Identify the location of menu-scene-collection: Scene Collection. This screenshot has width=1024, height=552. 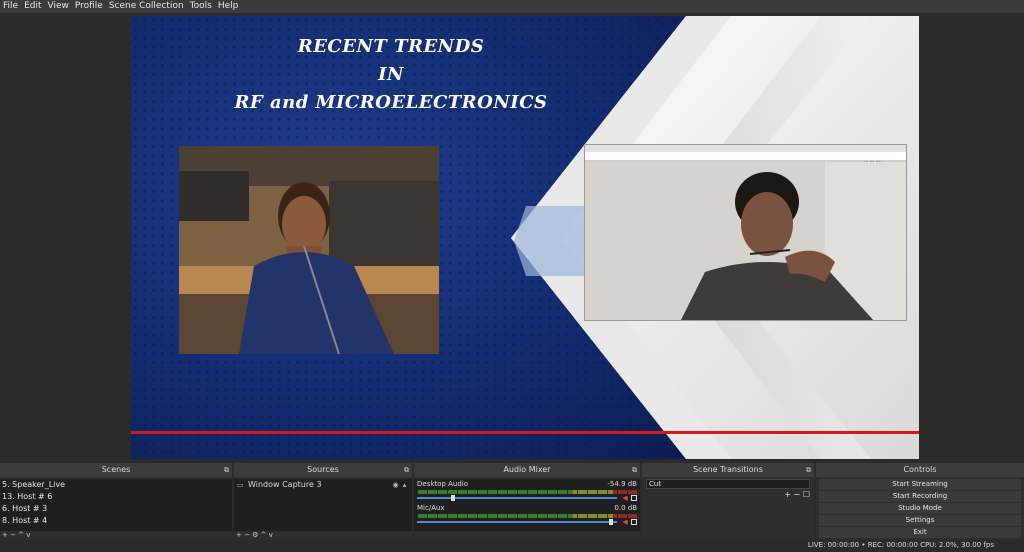
(146, 6).